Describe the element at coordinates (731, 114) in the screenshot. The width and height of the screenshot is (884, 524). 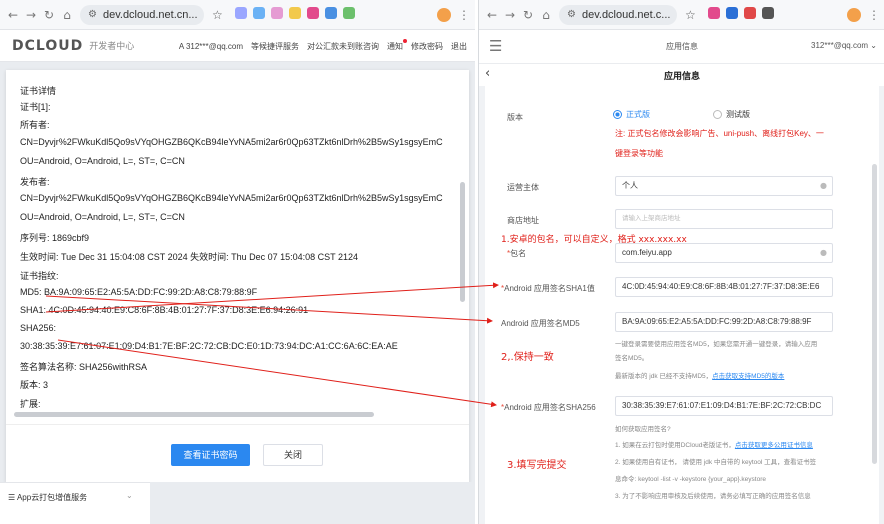
I see `radio-test: 测试版` at that location.